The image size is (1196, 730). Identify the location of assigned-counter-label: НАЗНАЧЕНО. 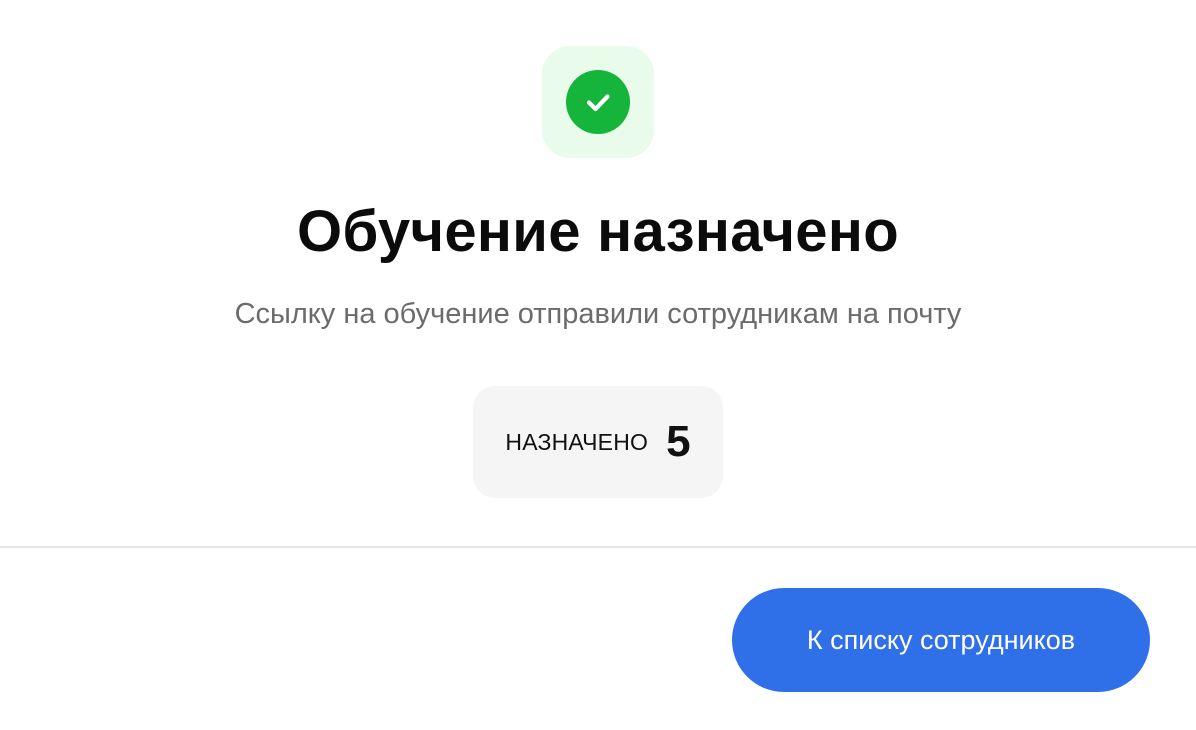
(577, 441).